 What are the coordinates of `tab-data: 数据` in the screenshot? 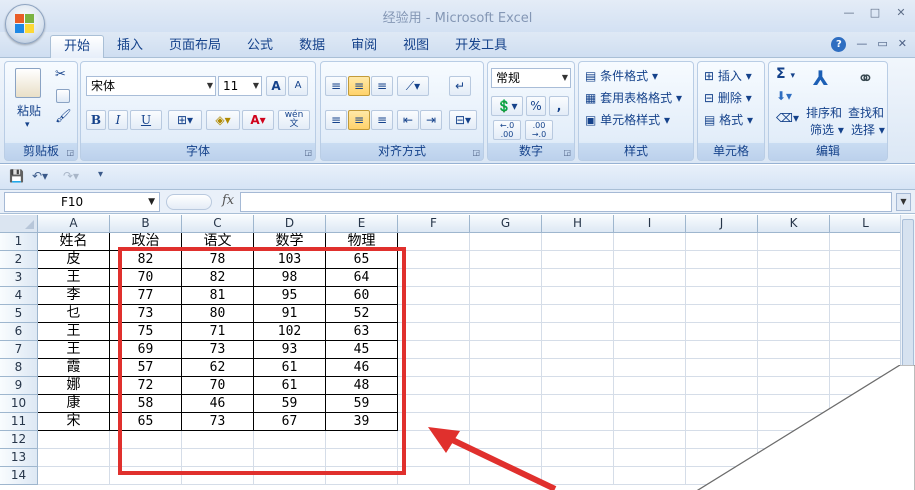 It's located at (312, 46).